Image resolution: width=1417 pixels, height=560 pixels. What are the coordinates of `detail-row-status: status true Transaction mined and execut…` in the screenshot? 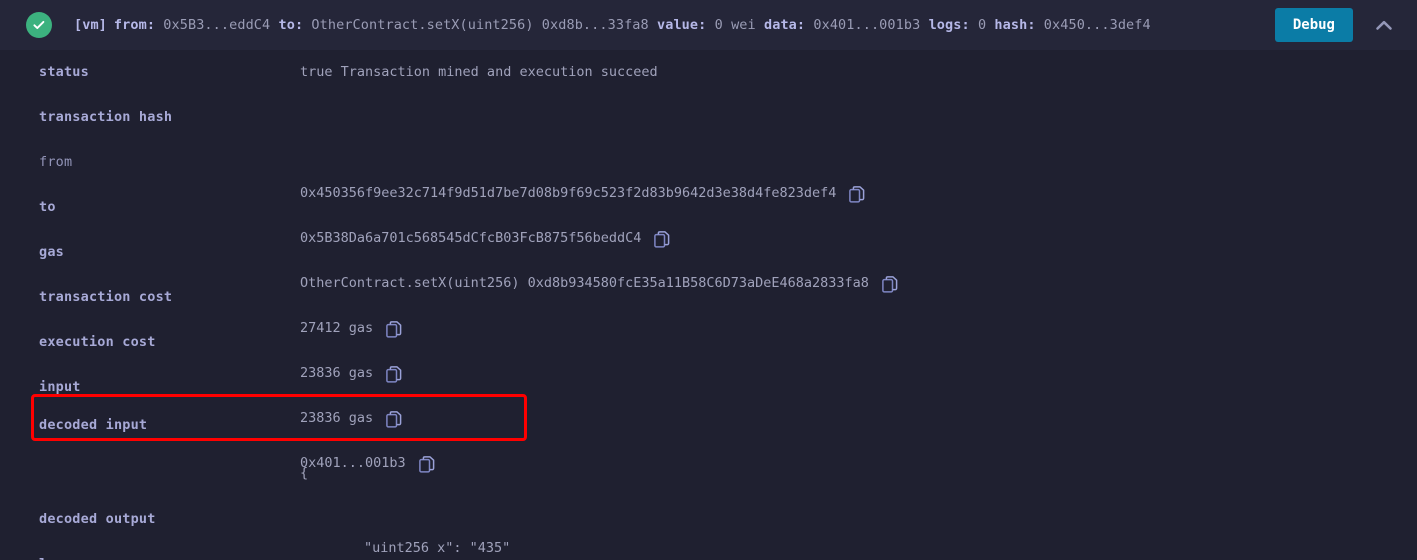 It's located at (708, 72).